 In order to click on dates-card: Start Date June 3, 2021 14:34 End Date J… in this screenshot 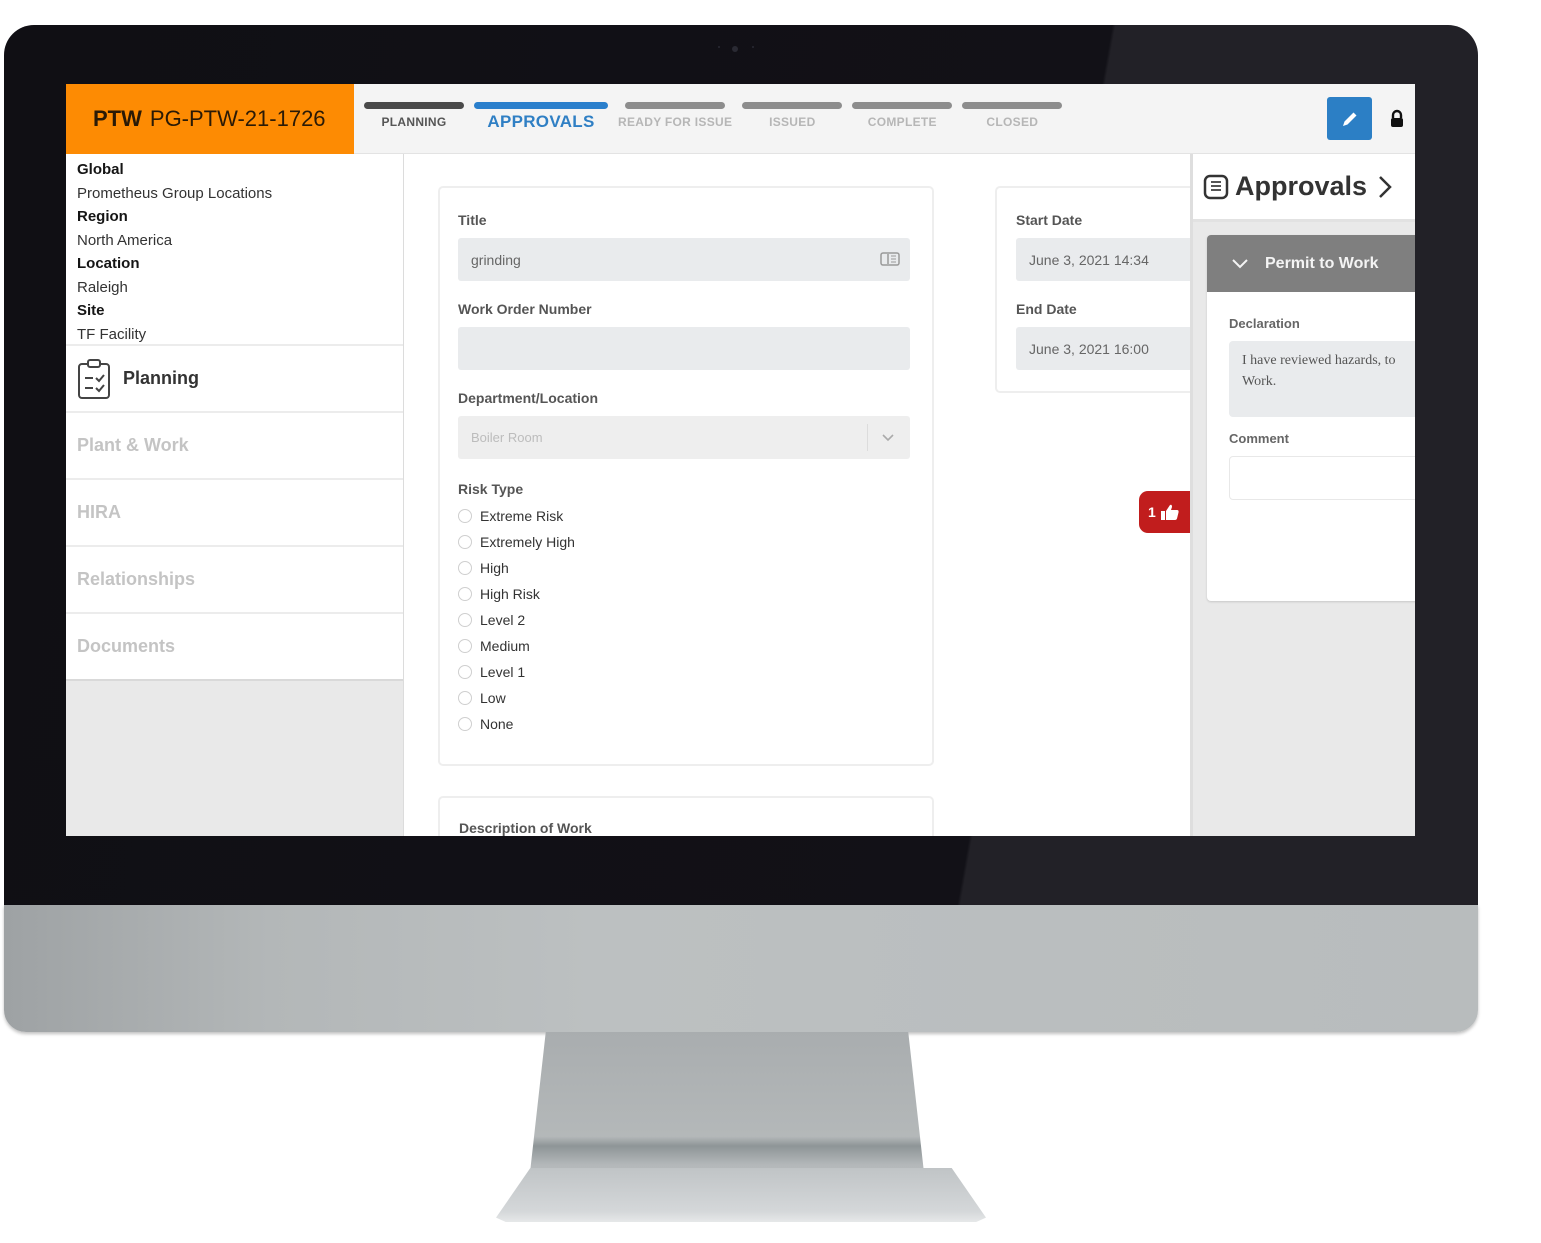, I will do `click(1105, 289)`.